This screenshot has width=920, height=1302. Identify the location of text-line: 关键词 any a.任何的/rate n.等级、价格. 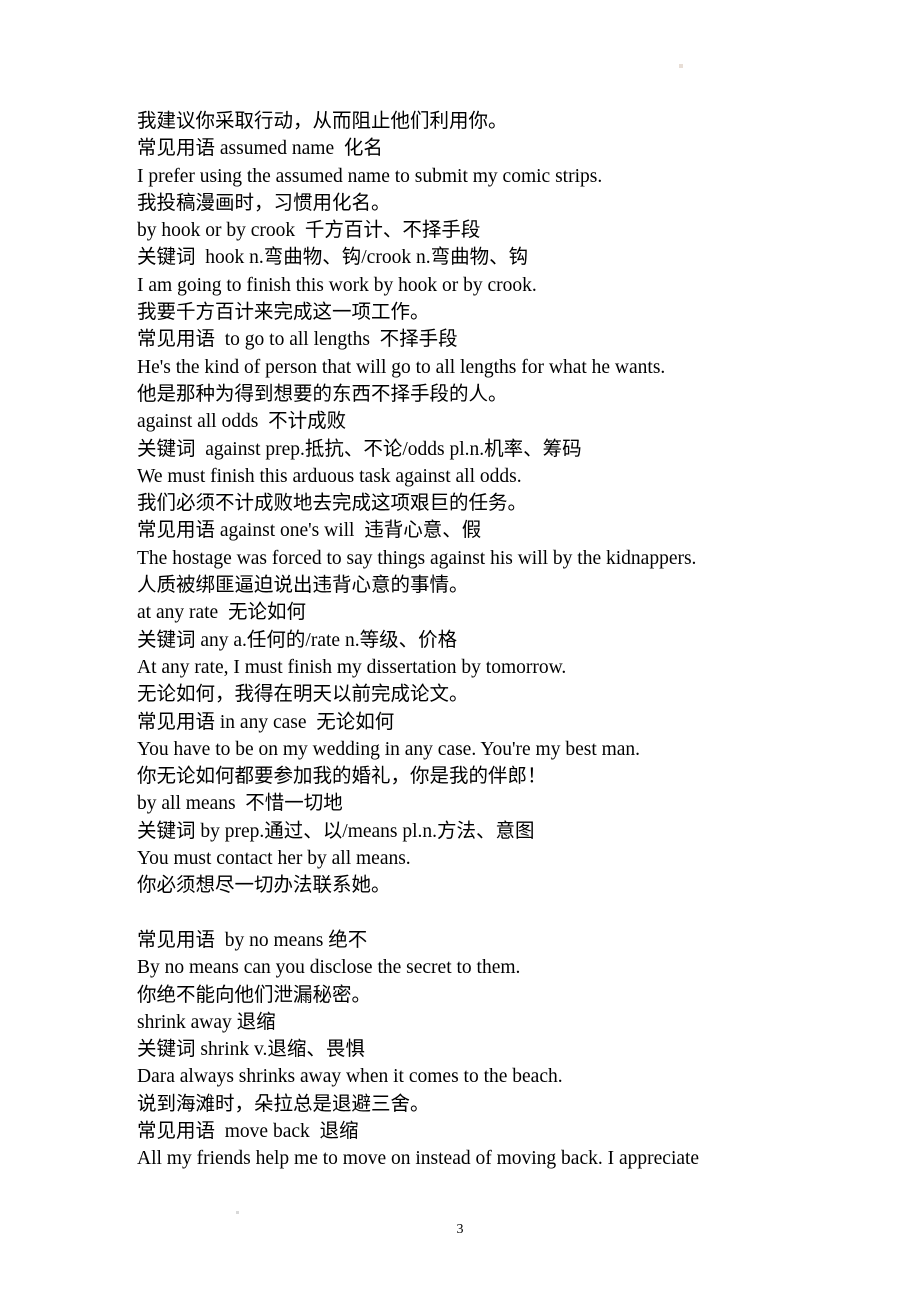
(297, 640).